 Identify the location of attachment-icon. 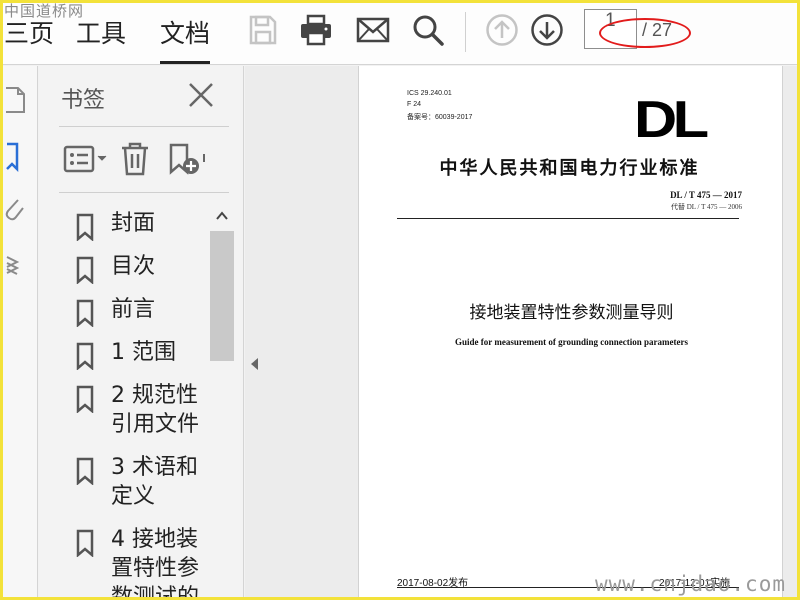
(15, 209).